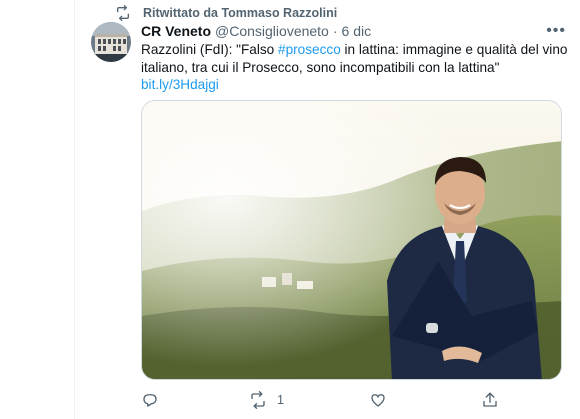 The image size is (580, 419). I want to click on author-handle: @Consiglioveneto, so click(272, 31).